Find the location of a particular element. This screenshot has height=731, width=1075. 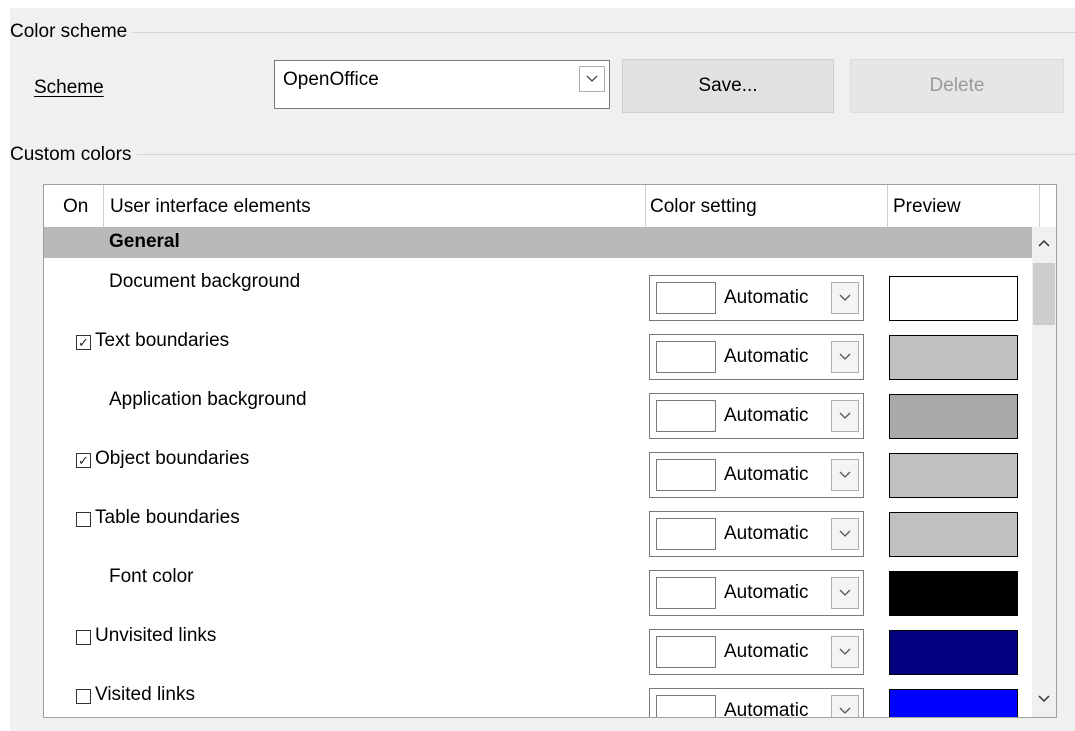

scheme-dropdown: OpenOffice is located at coordinates (442, 84).